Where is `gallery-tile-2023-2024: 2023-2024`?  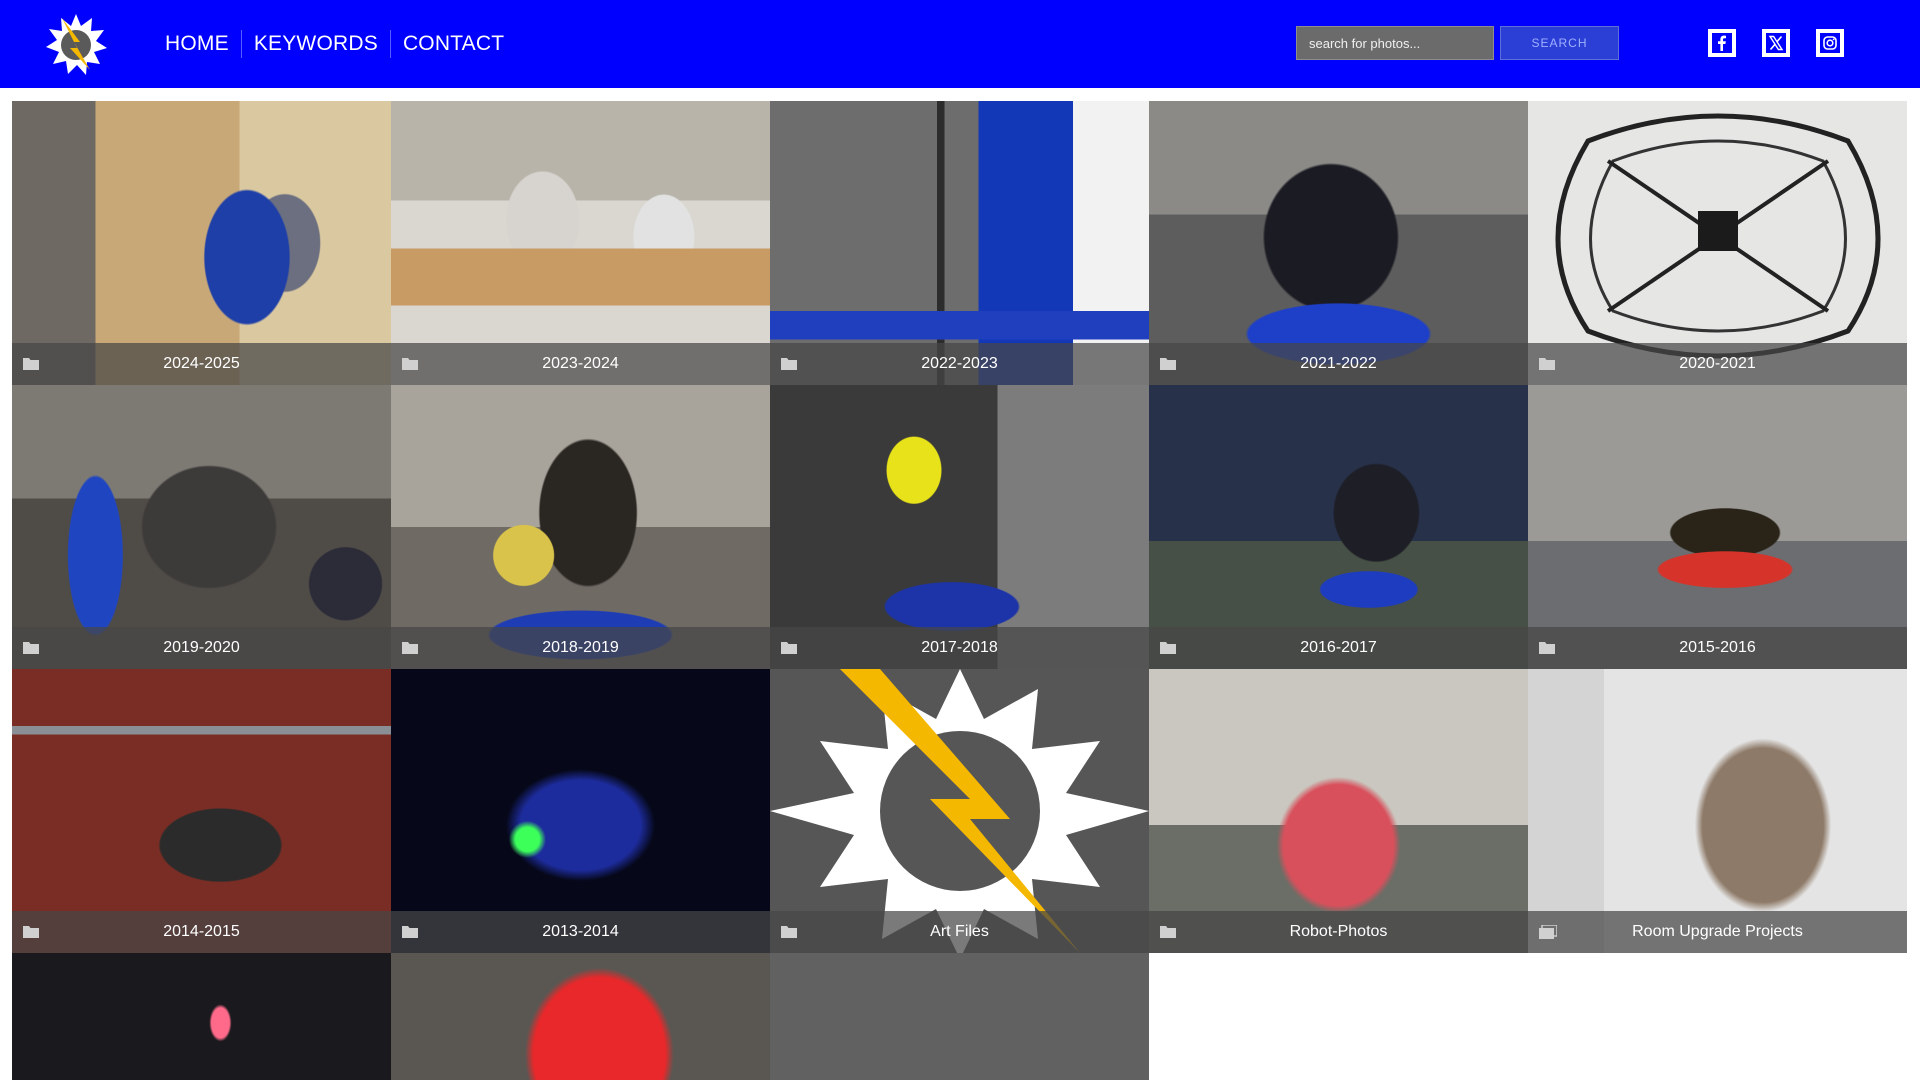 gallery-tile-2023-2024: 2023-2024 is located at coordinates (580, 243).